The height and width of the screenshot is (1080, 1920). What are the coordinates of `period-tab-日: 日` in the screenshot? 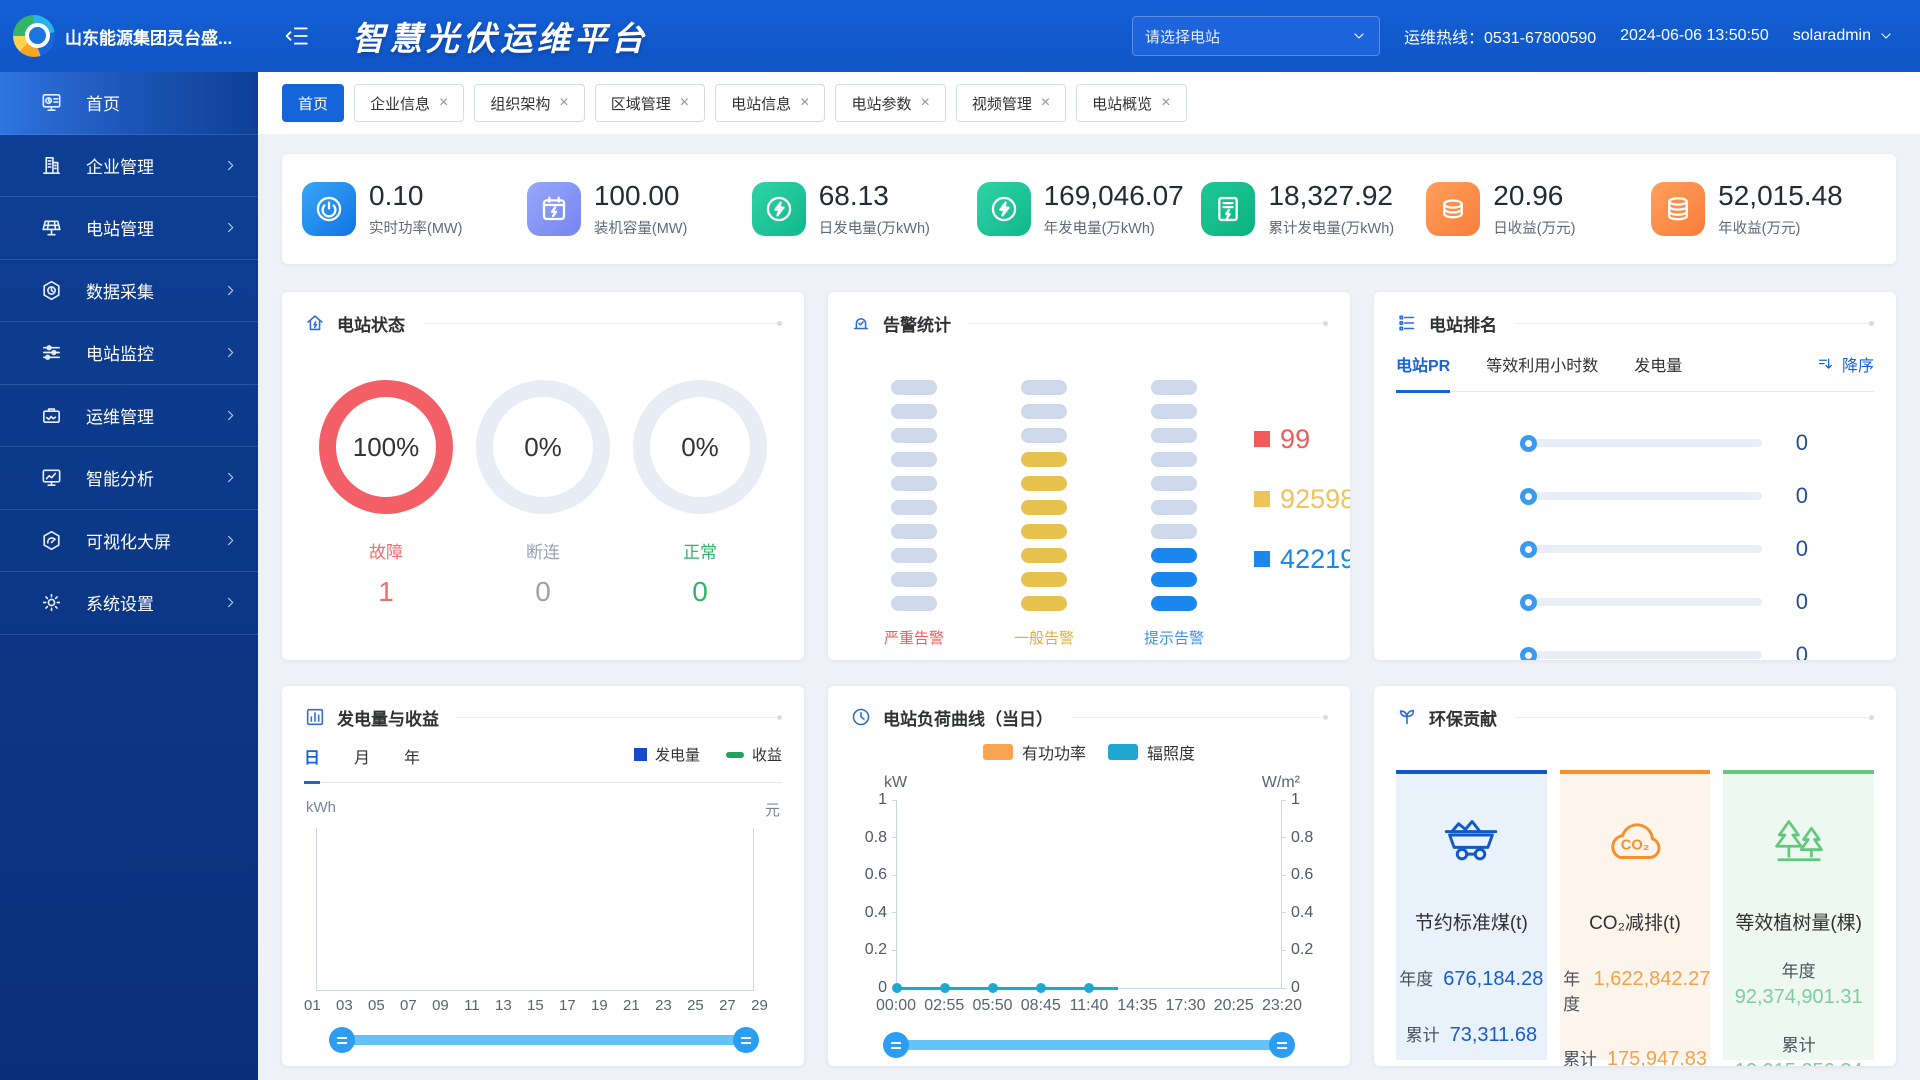 It's located at (312, 764).